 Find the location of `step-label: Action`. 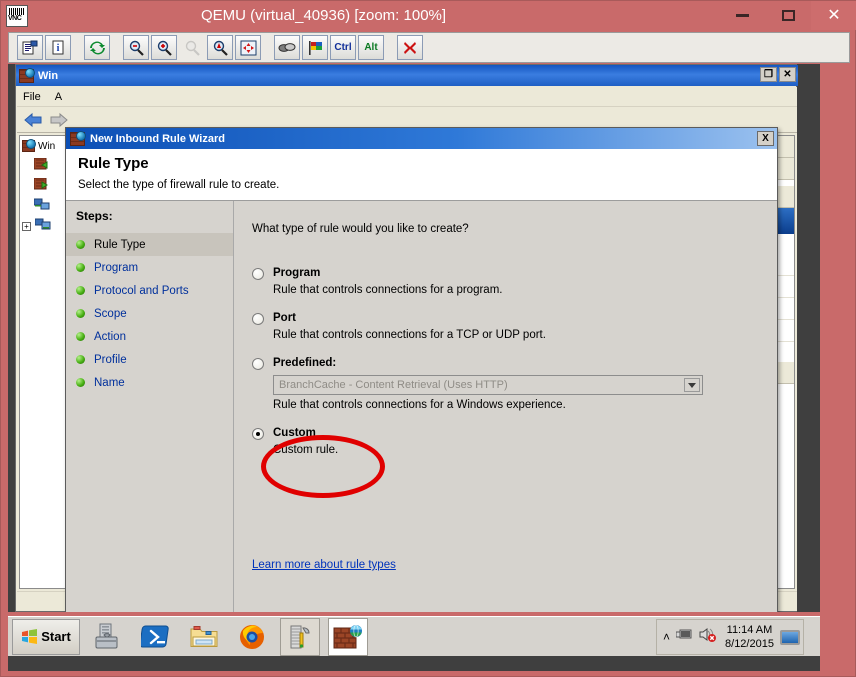

step-label: Action is located at coordinates (110, 336).